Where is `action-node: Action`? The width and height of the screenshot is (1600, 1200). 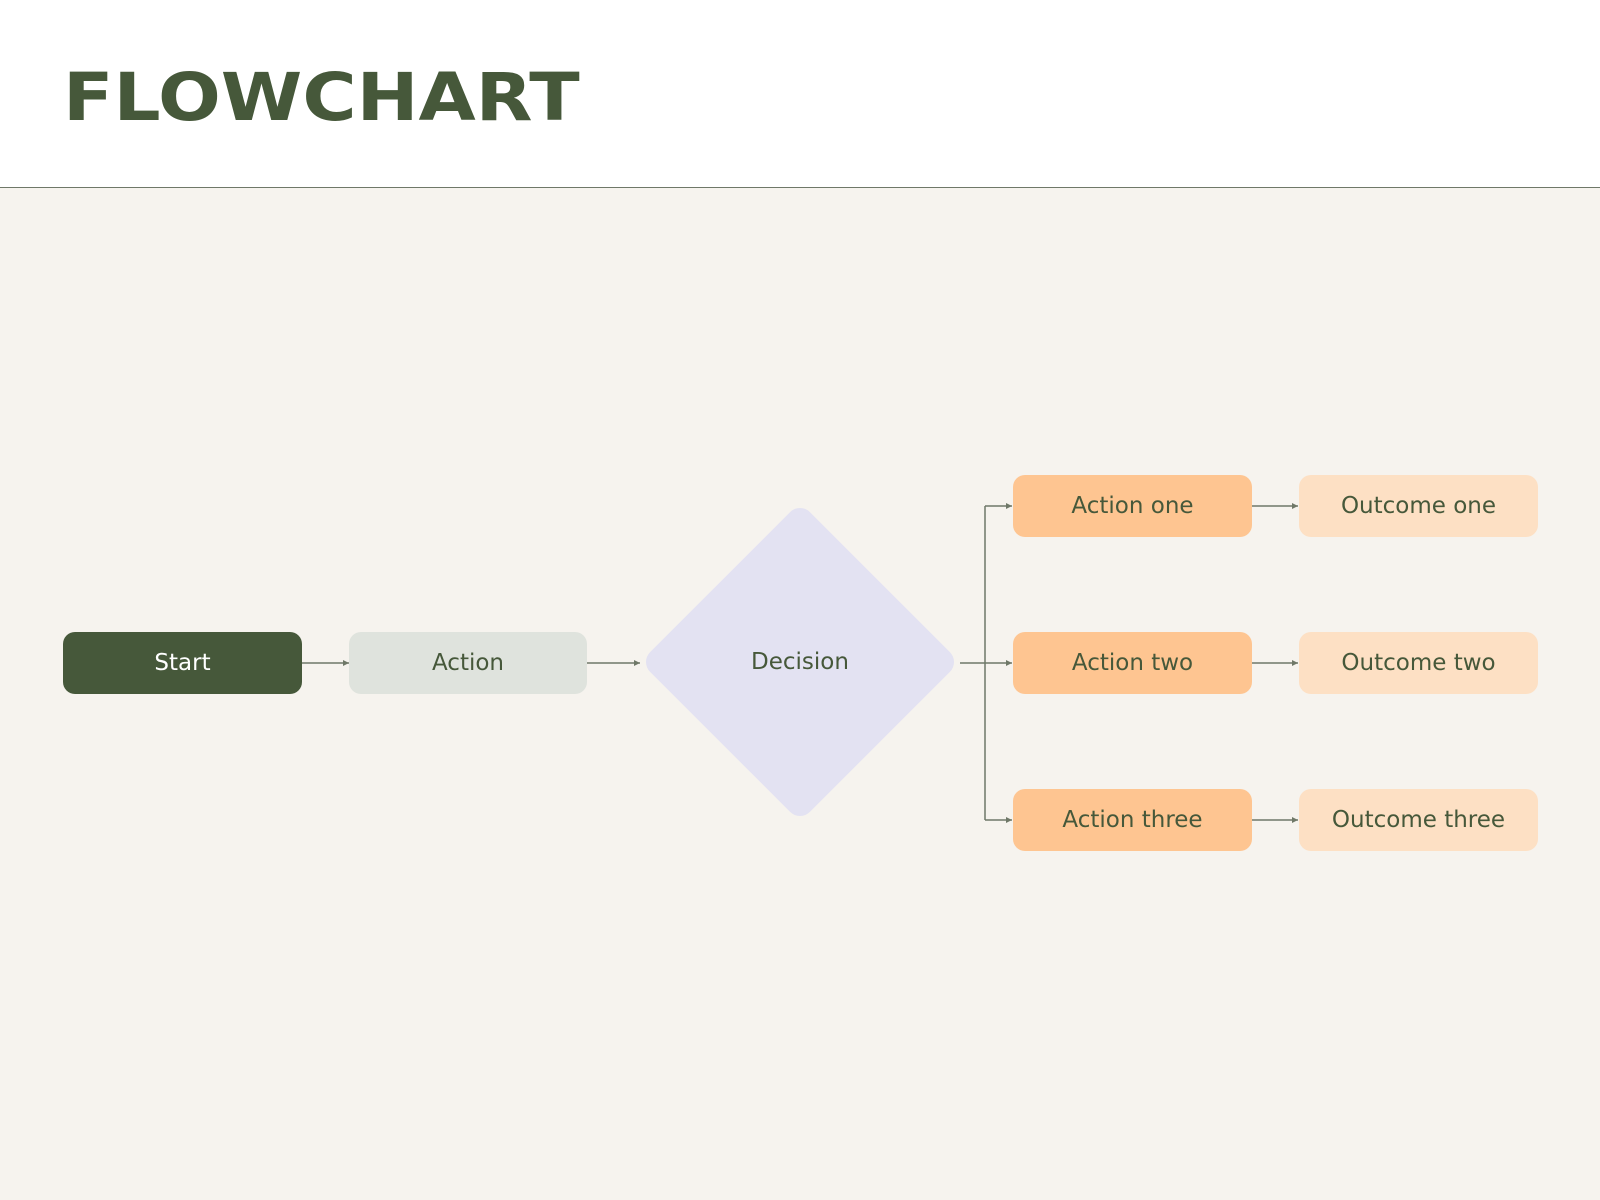 action-node: Action is located at coordinates (468, 663).